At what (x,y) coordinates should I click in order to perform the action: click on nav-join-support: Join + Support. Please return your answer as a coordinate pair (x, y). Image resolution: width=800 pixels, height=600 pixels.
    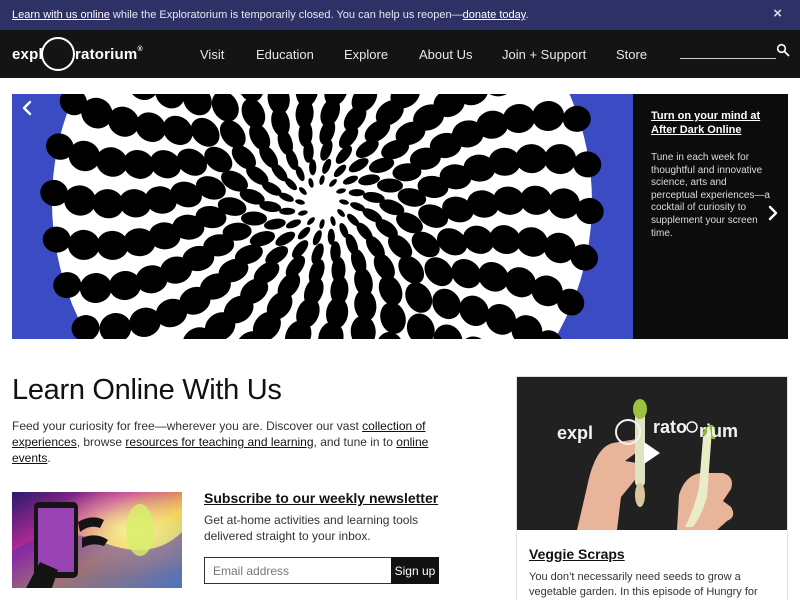
    Looking at the image, I should click on (544, 54).